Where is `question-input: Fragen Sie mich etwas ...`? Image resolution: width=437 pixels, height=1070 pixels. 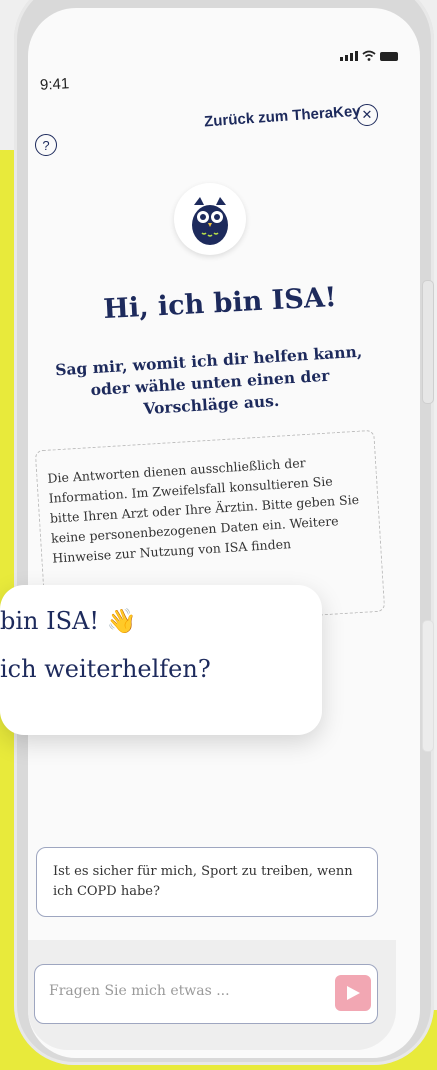 question-input: Fragen Sie mich etwas ... is located at coordinates (206, 994).